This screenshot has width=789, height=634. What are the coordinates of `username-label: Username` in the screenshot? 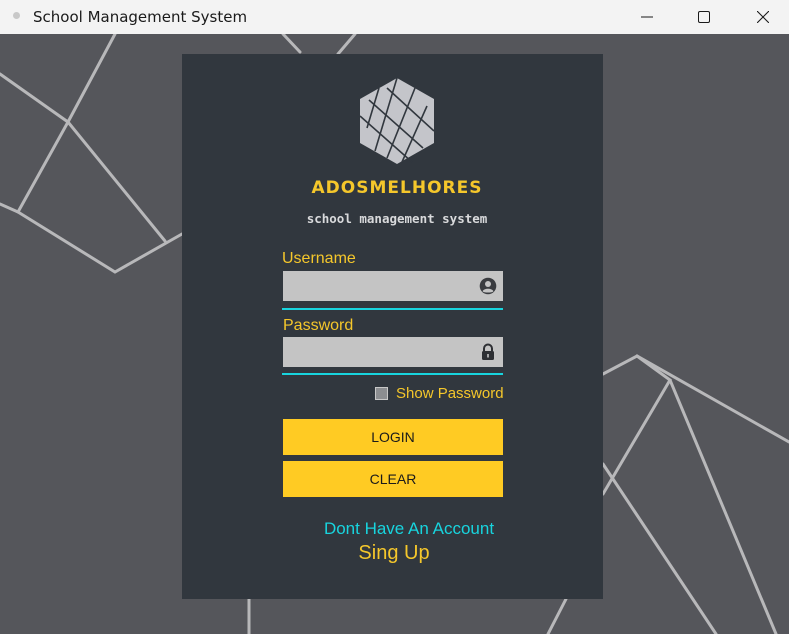 It's located at (319, 258).